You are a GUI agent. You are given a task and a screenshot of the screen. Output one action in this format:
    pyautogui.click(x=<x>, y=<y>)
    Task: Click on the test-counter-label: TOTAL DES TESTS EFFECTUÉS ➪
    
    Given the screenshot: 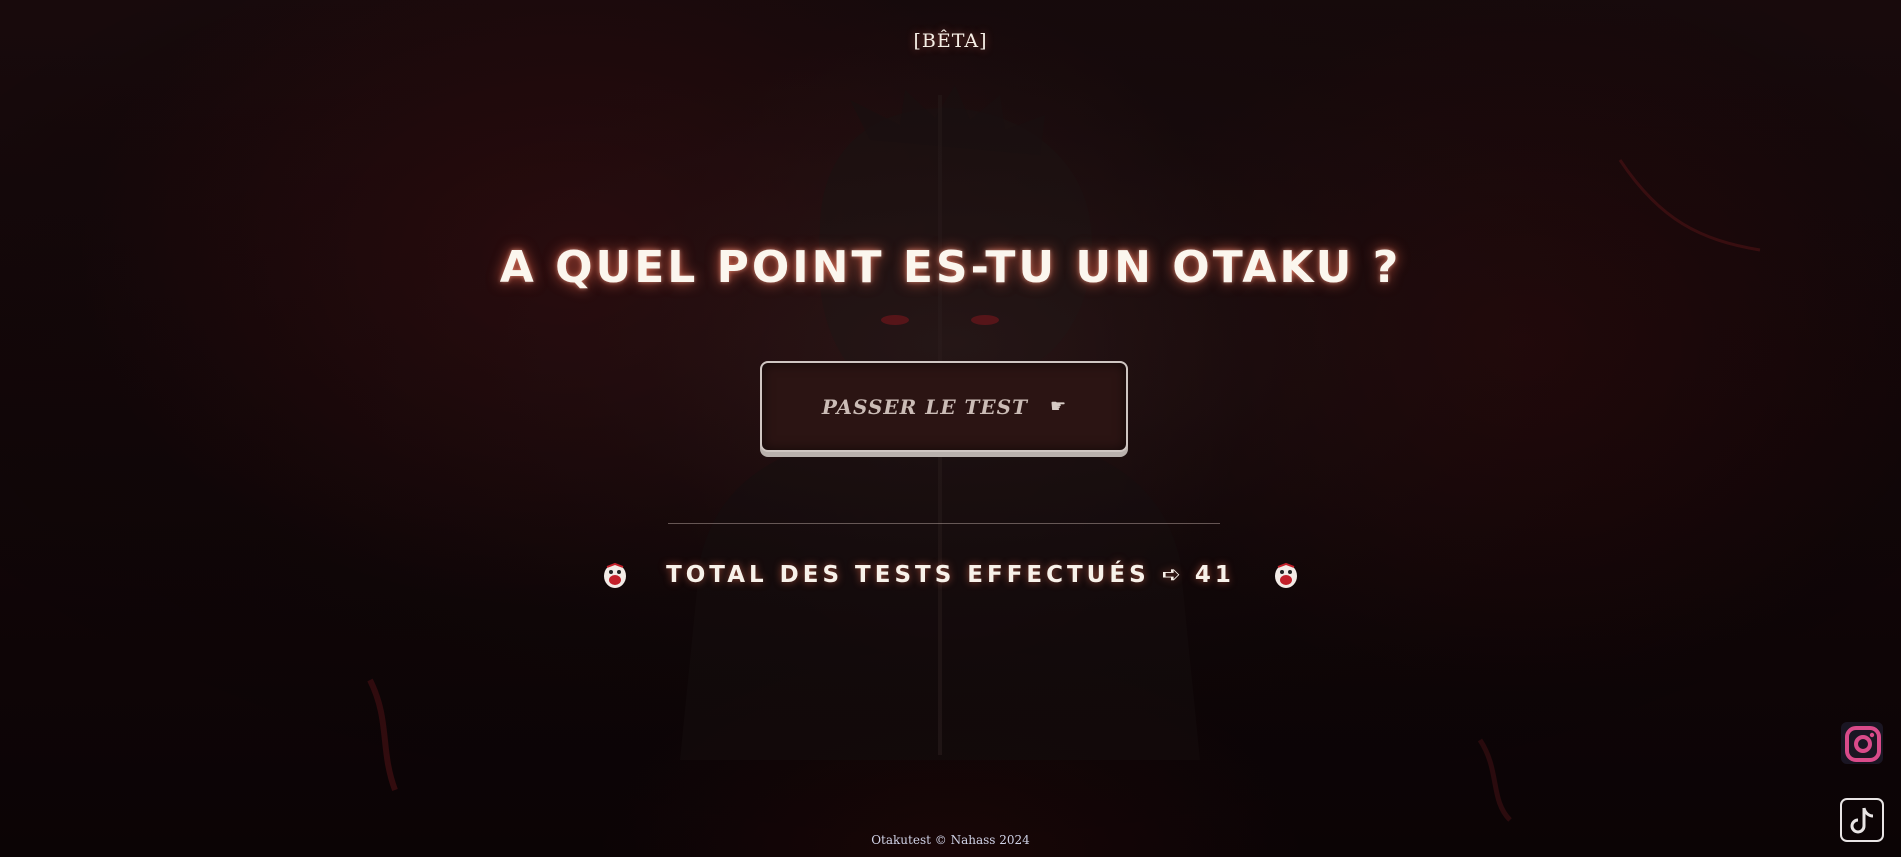 What is the action you would take?
    pyautogui.click(x=925, y=575)
    